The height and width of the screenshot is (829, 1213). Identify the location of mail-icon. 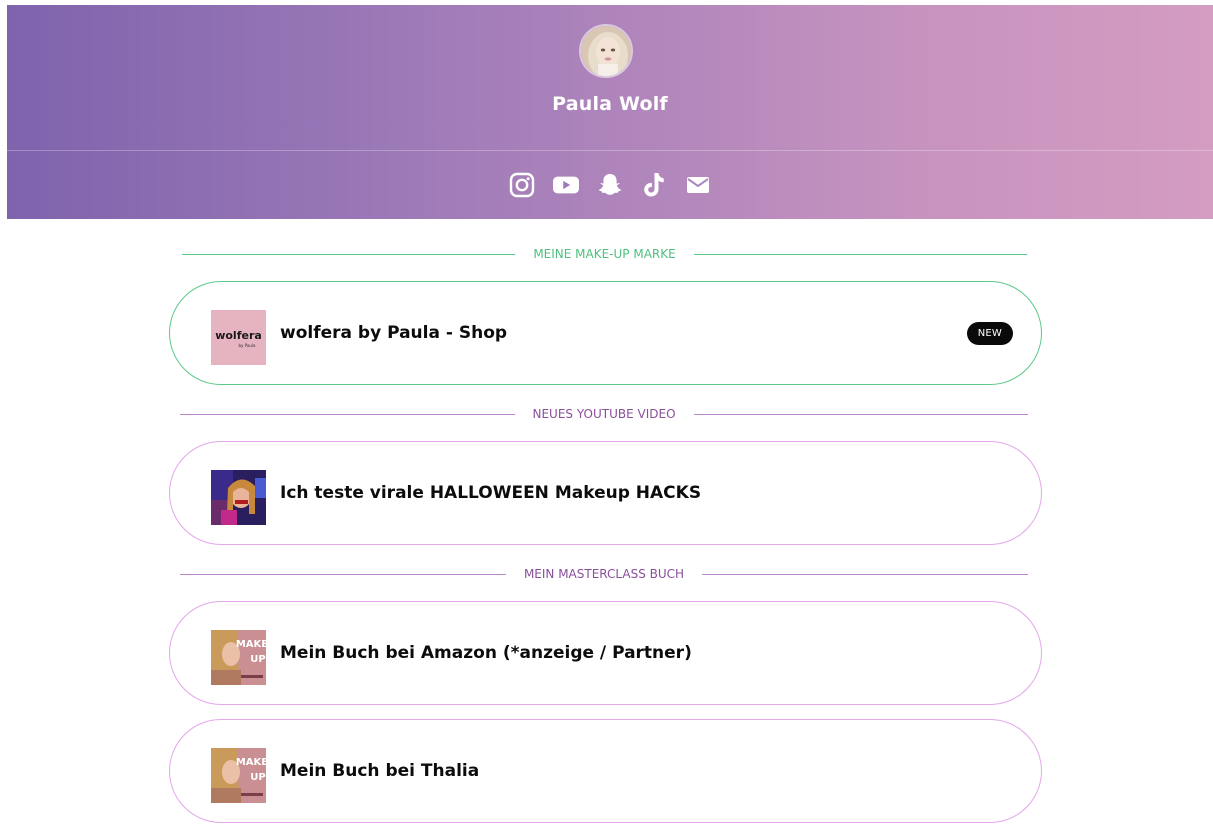
(698, 185).